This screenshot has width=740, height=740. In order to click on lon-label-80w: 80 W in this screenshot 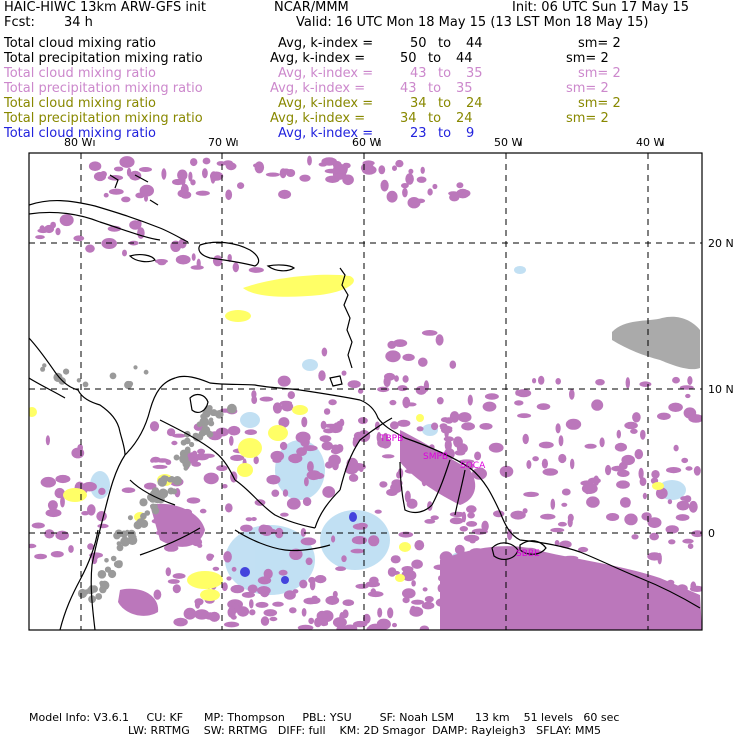, I will do `click(78, 142)`.